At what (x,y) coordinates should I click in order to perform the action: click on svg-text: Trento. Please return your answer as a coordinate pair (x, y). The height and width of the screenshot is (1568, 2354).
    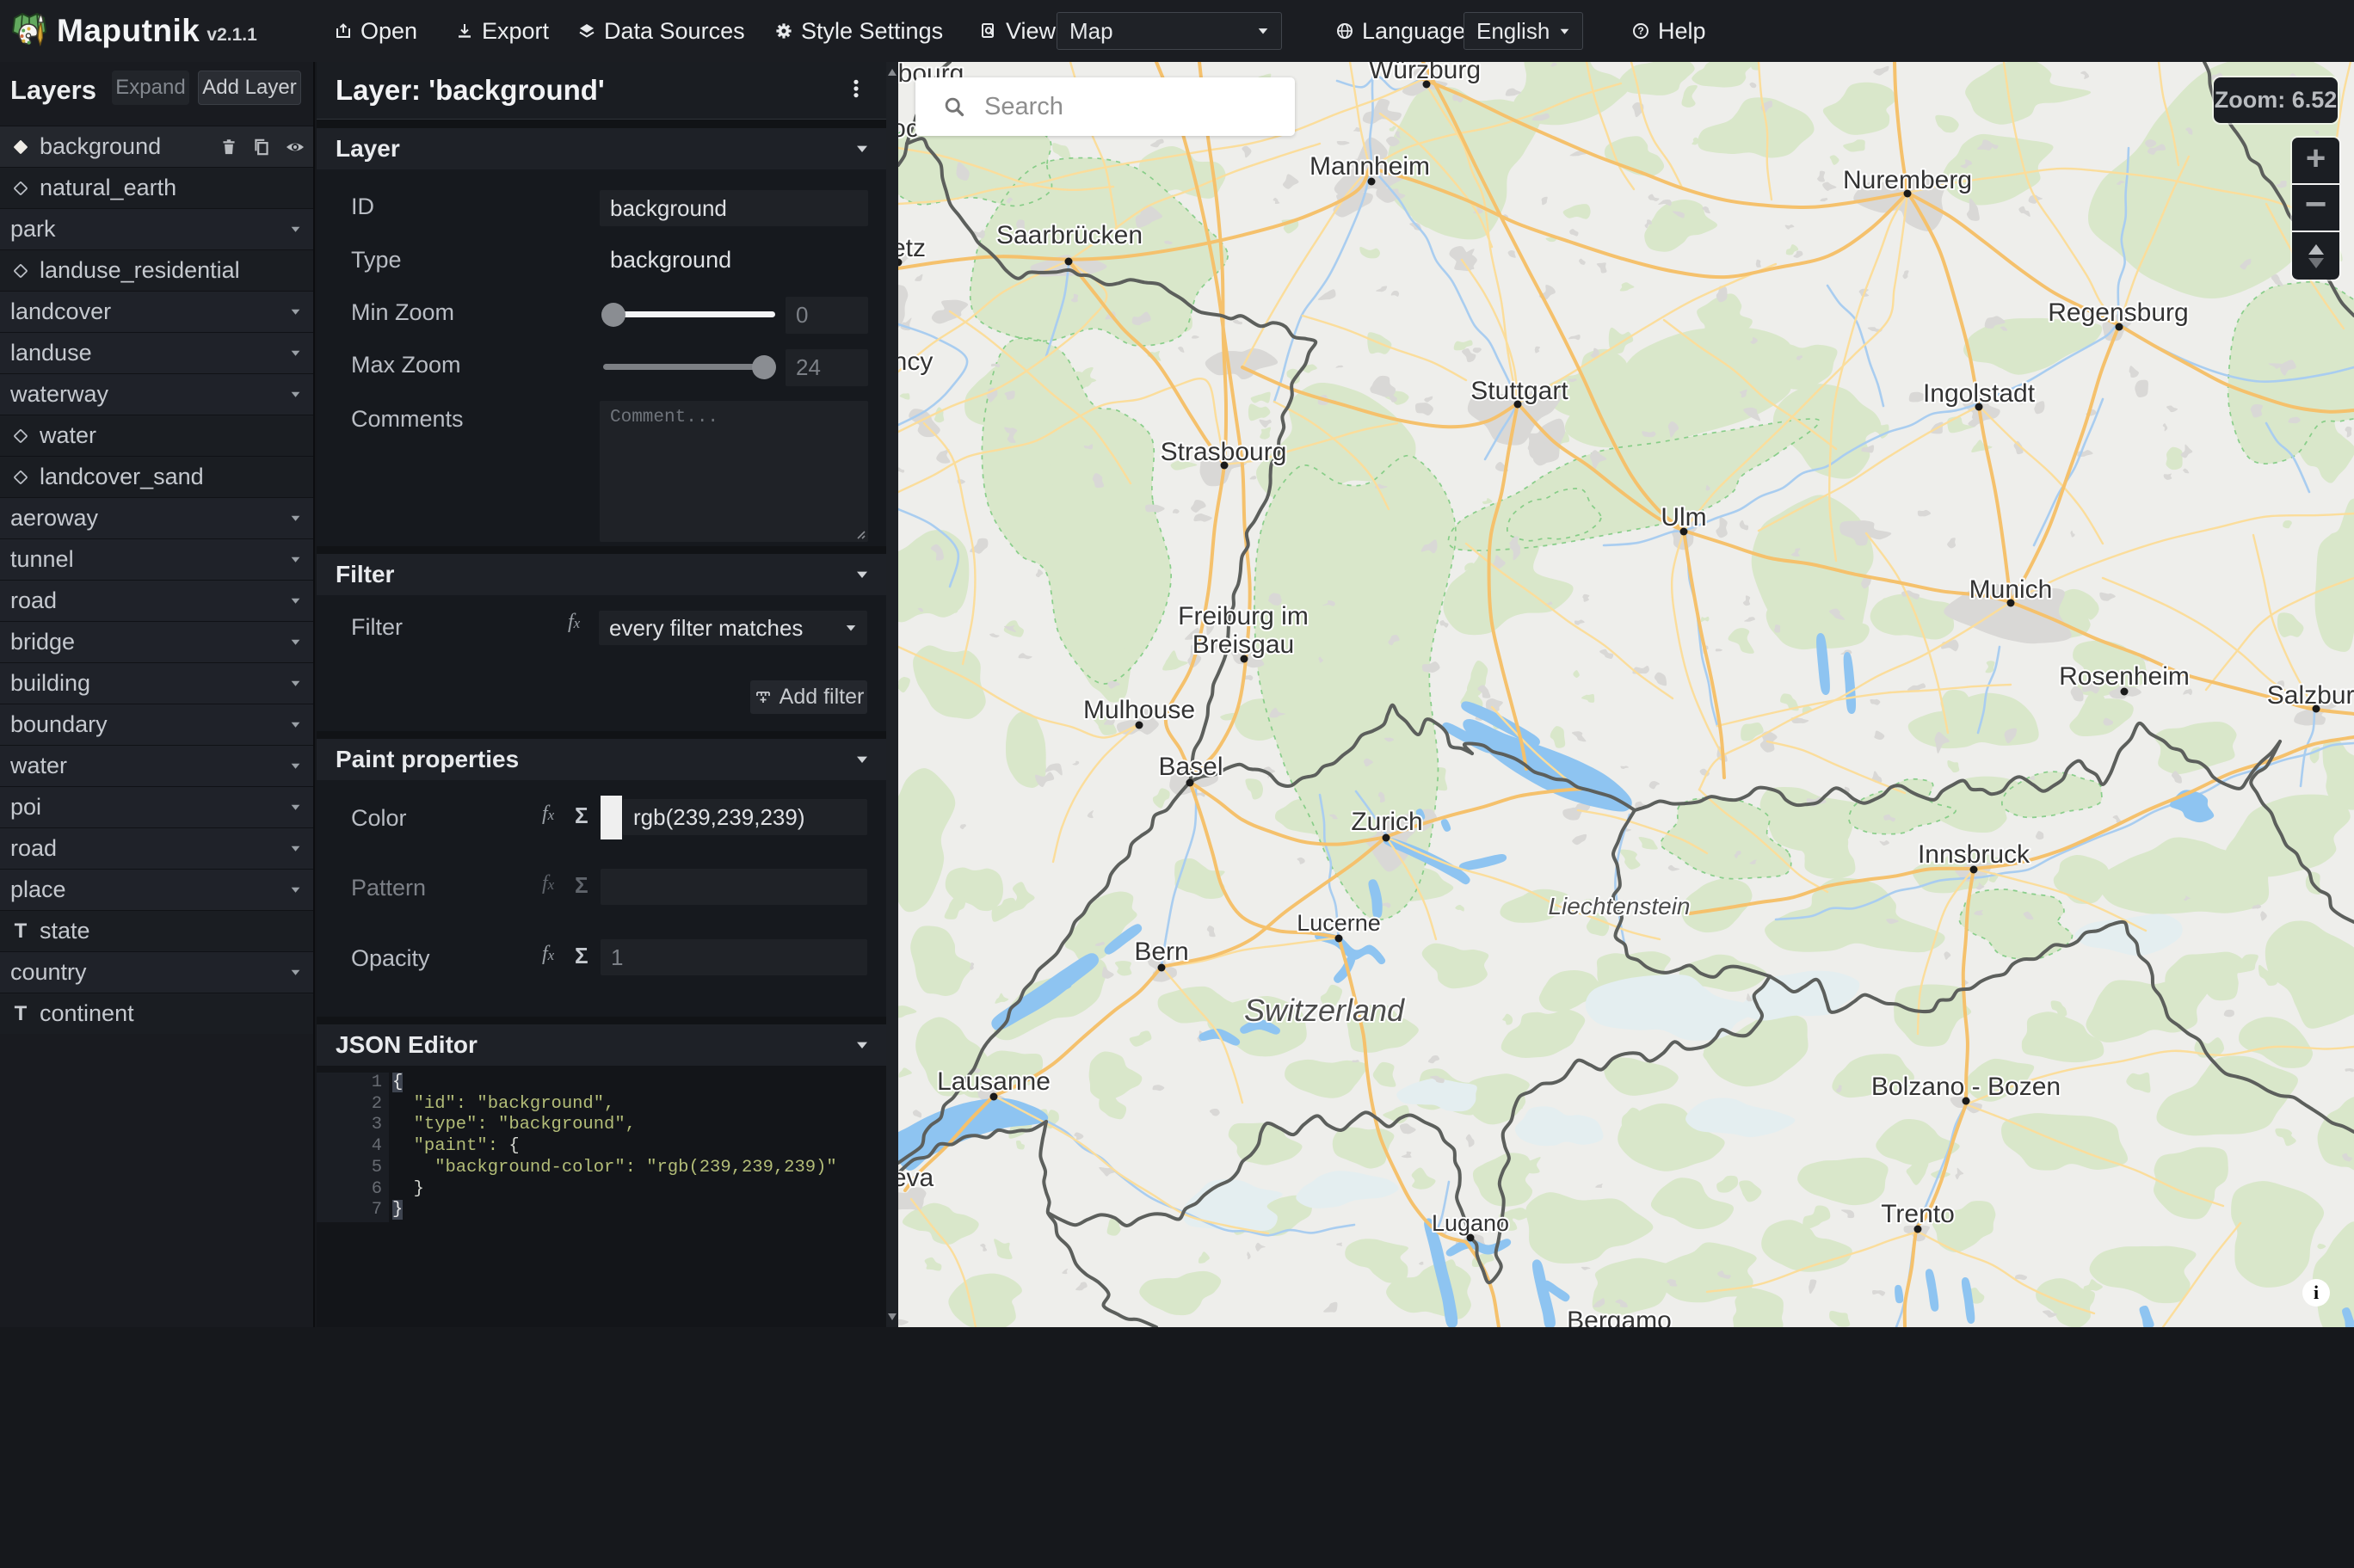
    Looking at the image, I should click on (1918, 1214).